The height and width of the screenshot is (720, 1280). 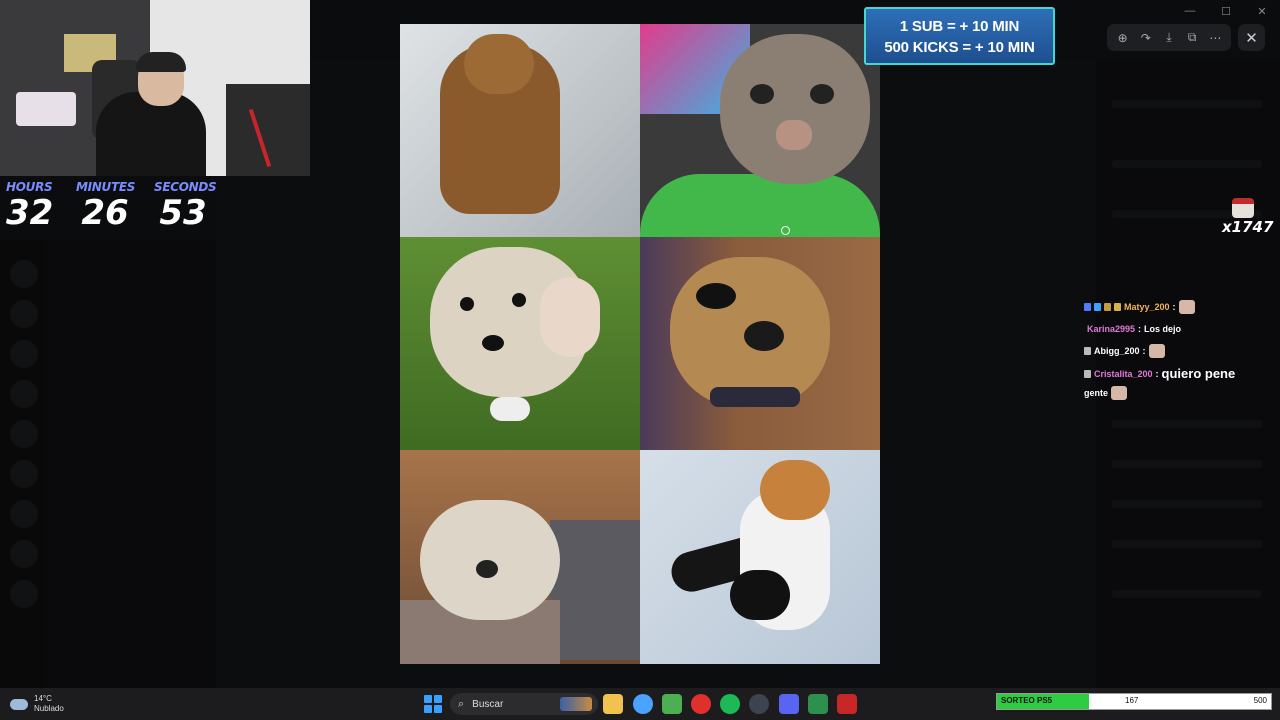 I want to click on weather-widget: 14°C Nublado, so click(x=37, y=704).